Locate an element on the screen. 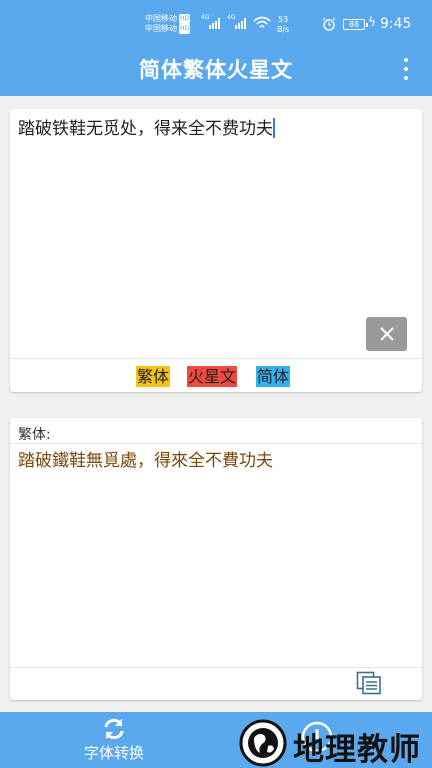 The width and height of the screenshot is (432, 768). watermark: 地理教师 is located at coordinates (335, 742).